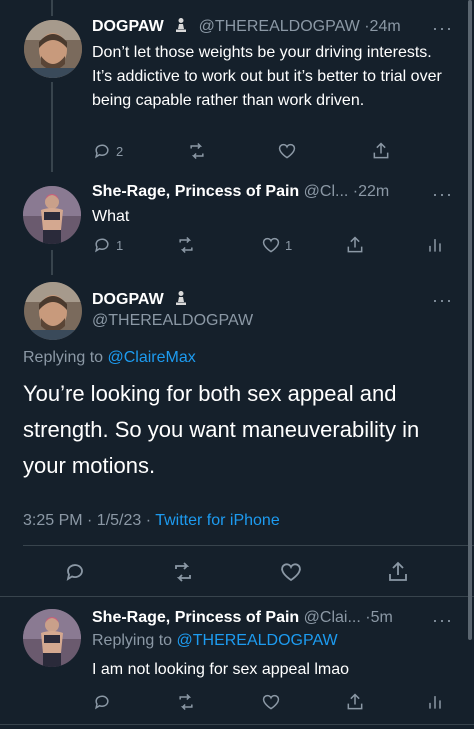 The height and width of the screenshot is (729, 474). Describe the element at coordinates (237, 724) in the screenshot. I see `reply-tweet-divider` at that location.